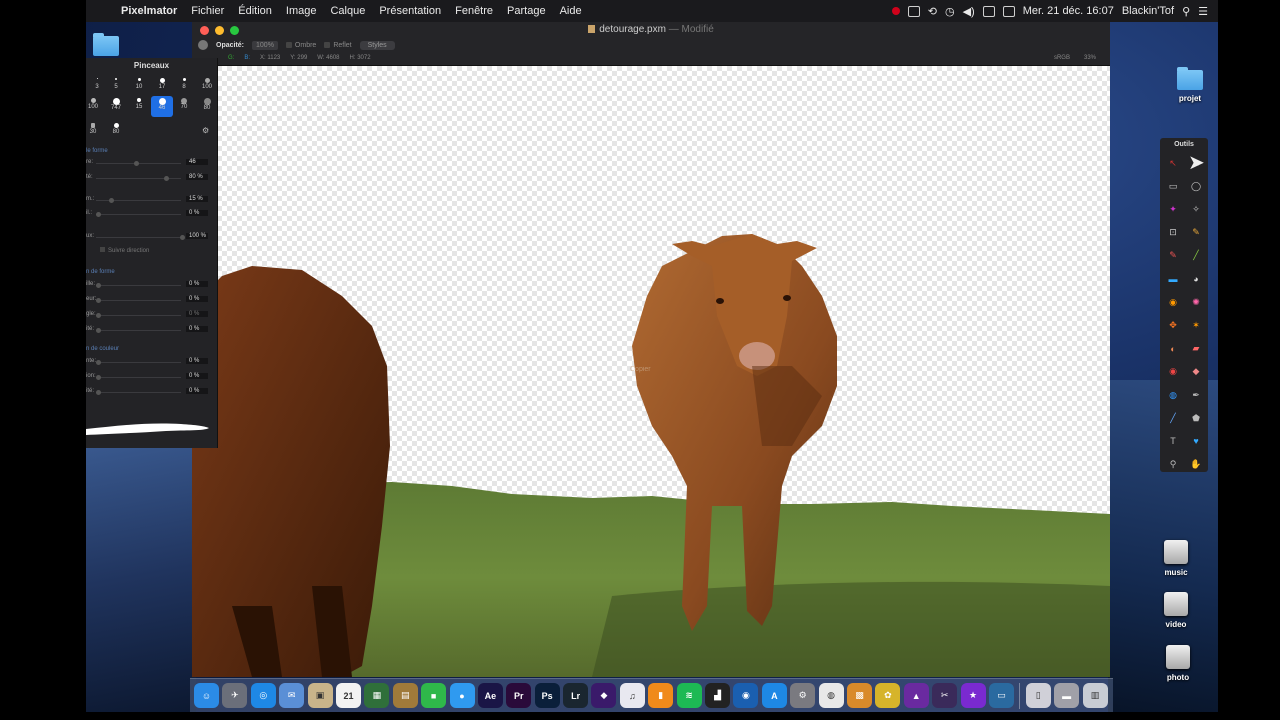 This screenshot has height=720, width=1280. I want to click on brush-preset: 30, so click(93, 129).